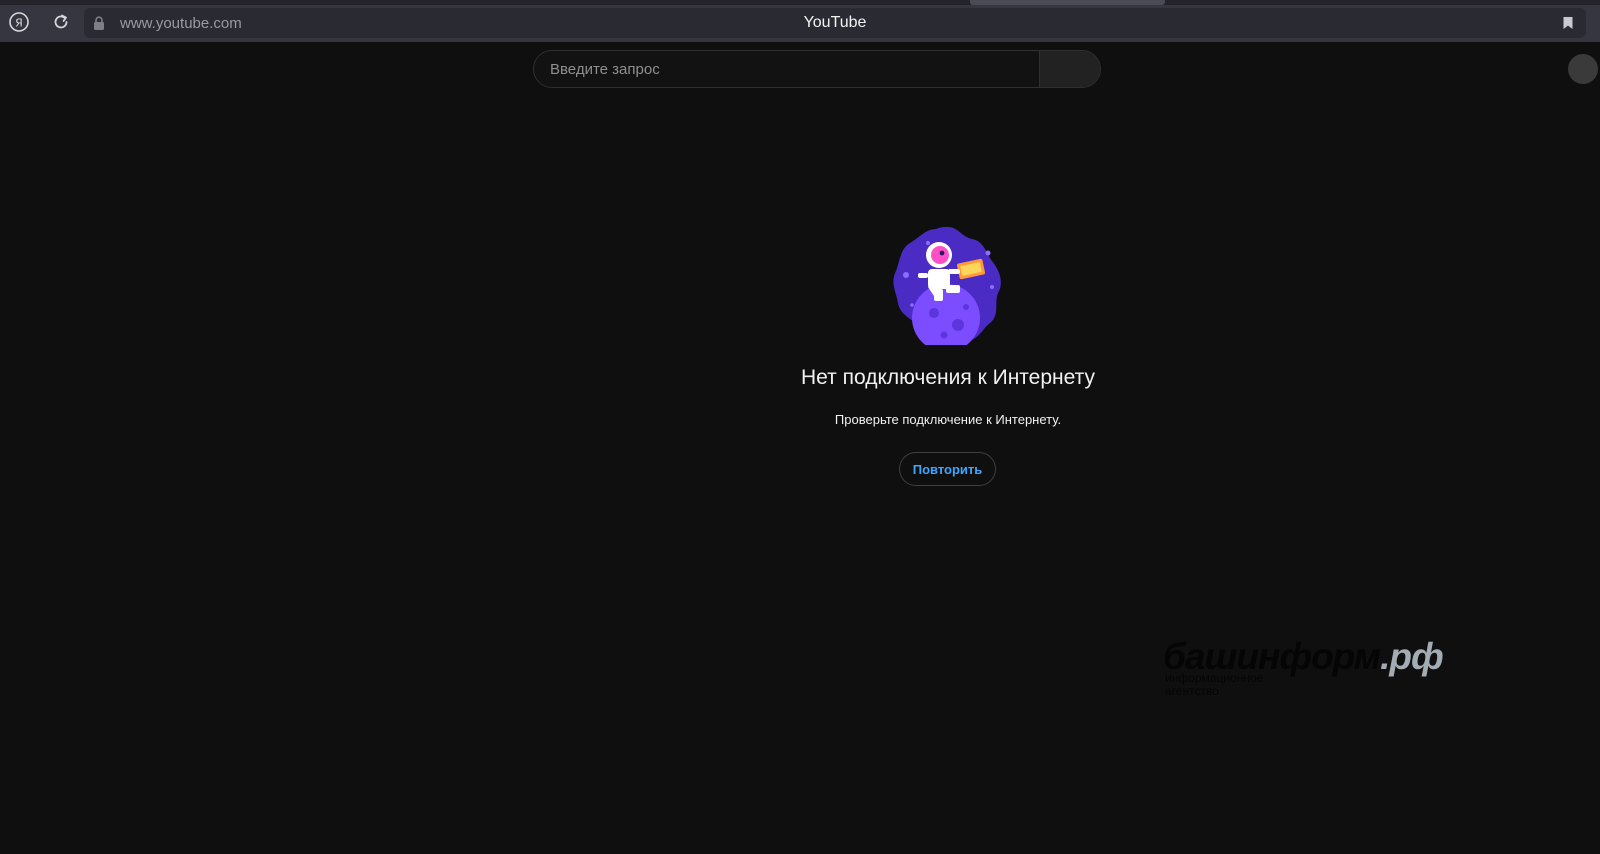  What do you see at coordinates (788, 69) in the screenshot?
I see `search-input` at bounding box center [788, 69].